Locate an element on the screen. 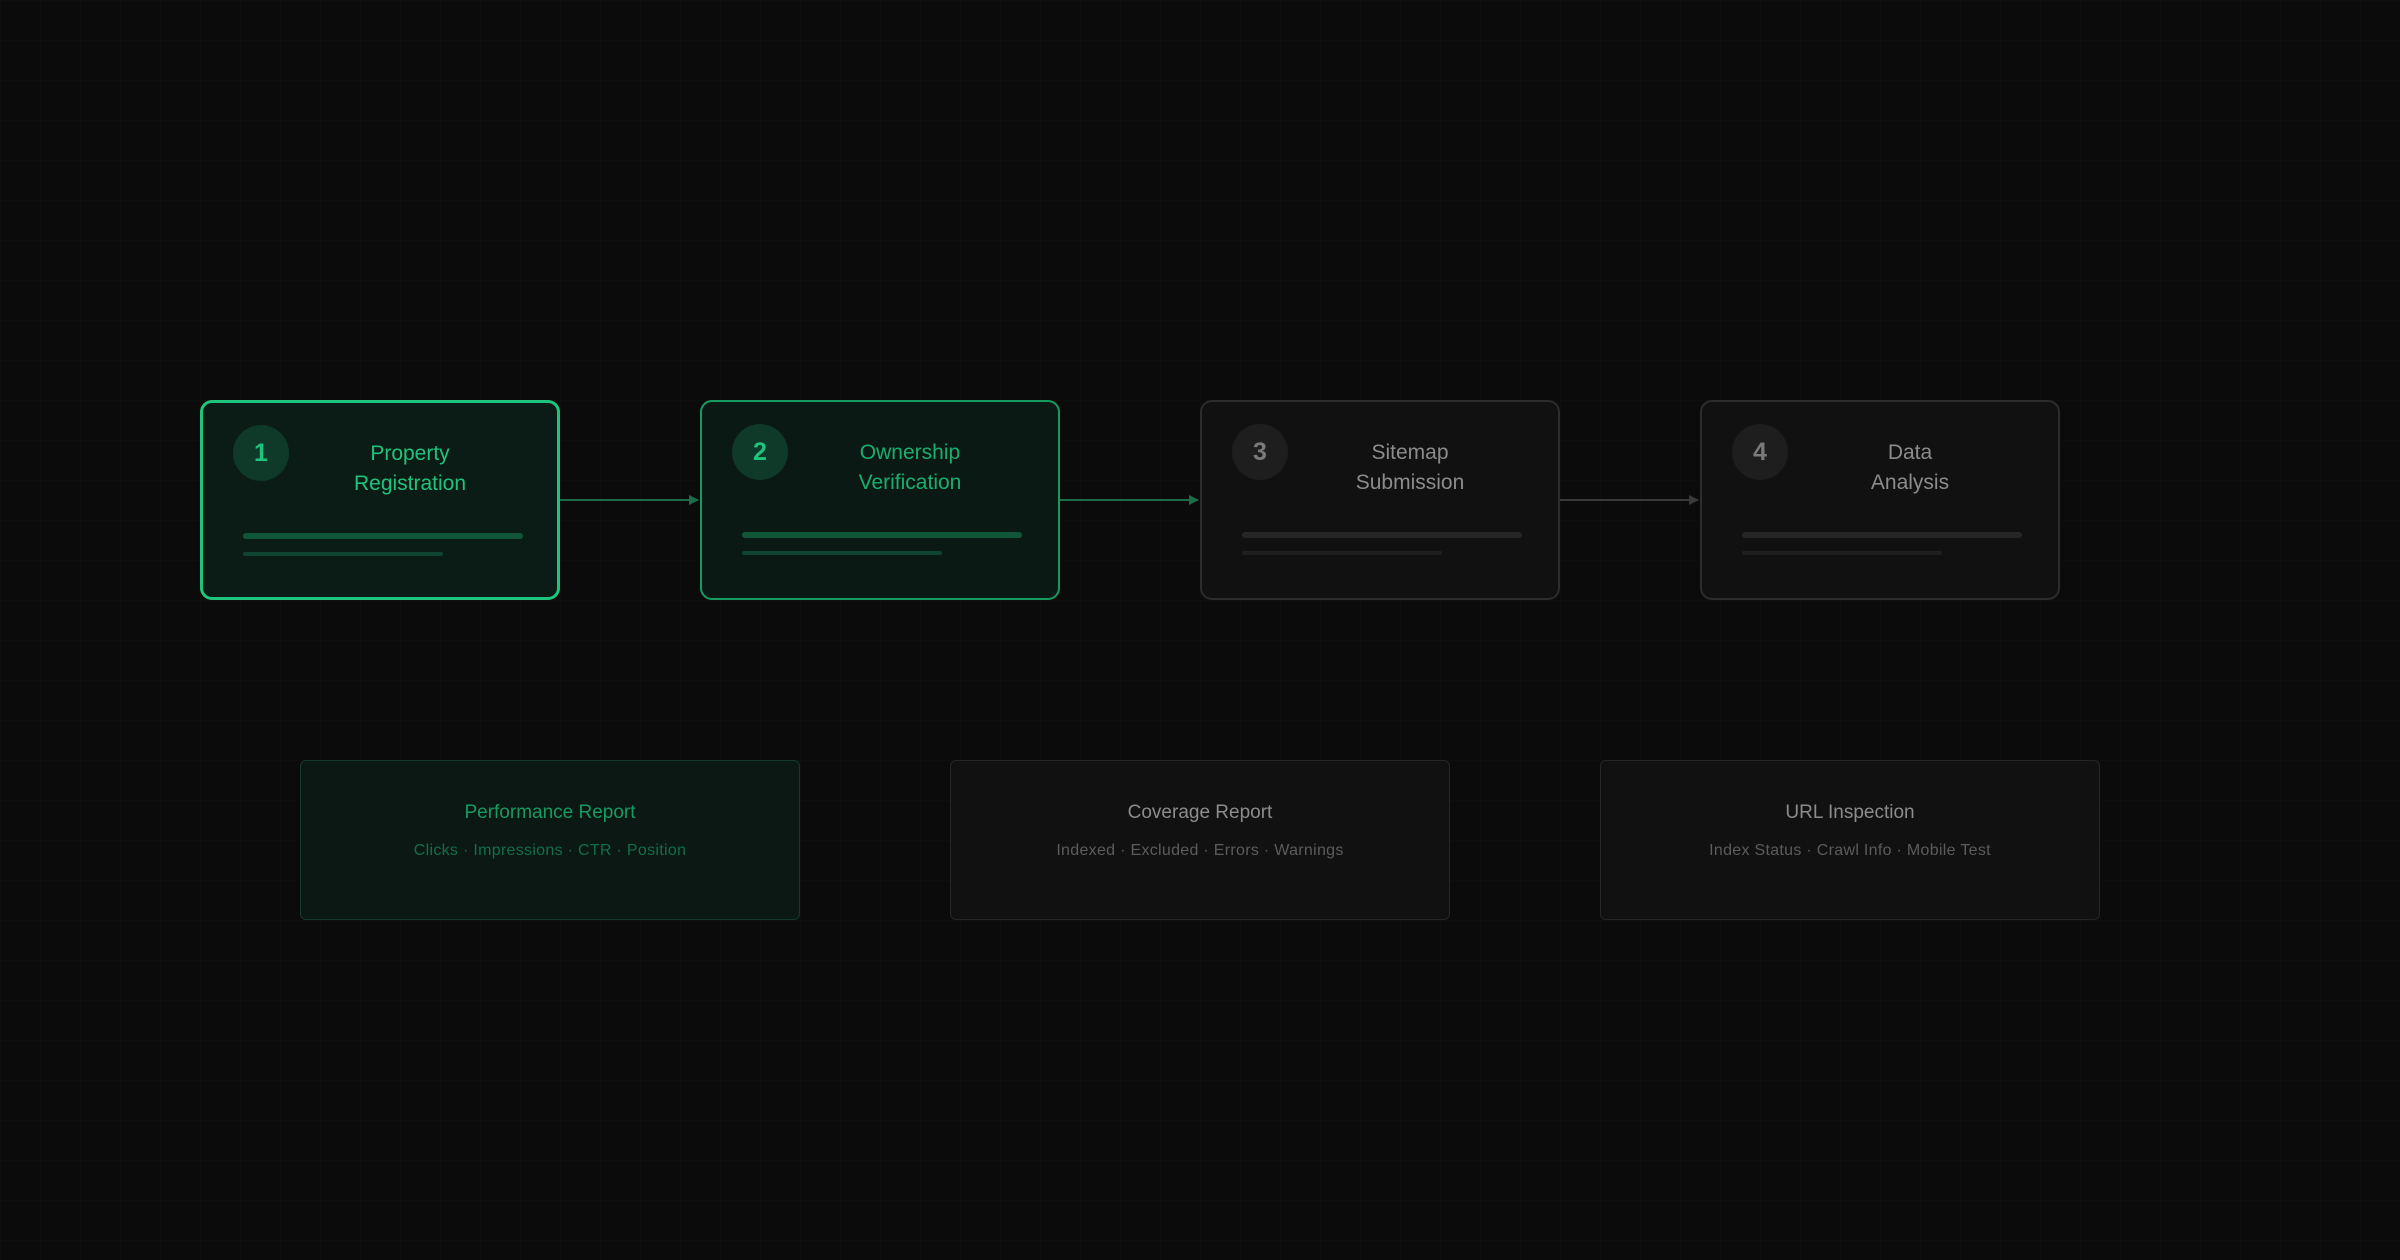 This screenshot has width=2400, height=1260. report-metrics: Clicks · Impressions · CTR · Position is located at coordinates (550, 850).